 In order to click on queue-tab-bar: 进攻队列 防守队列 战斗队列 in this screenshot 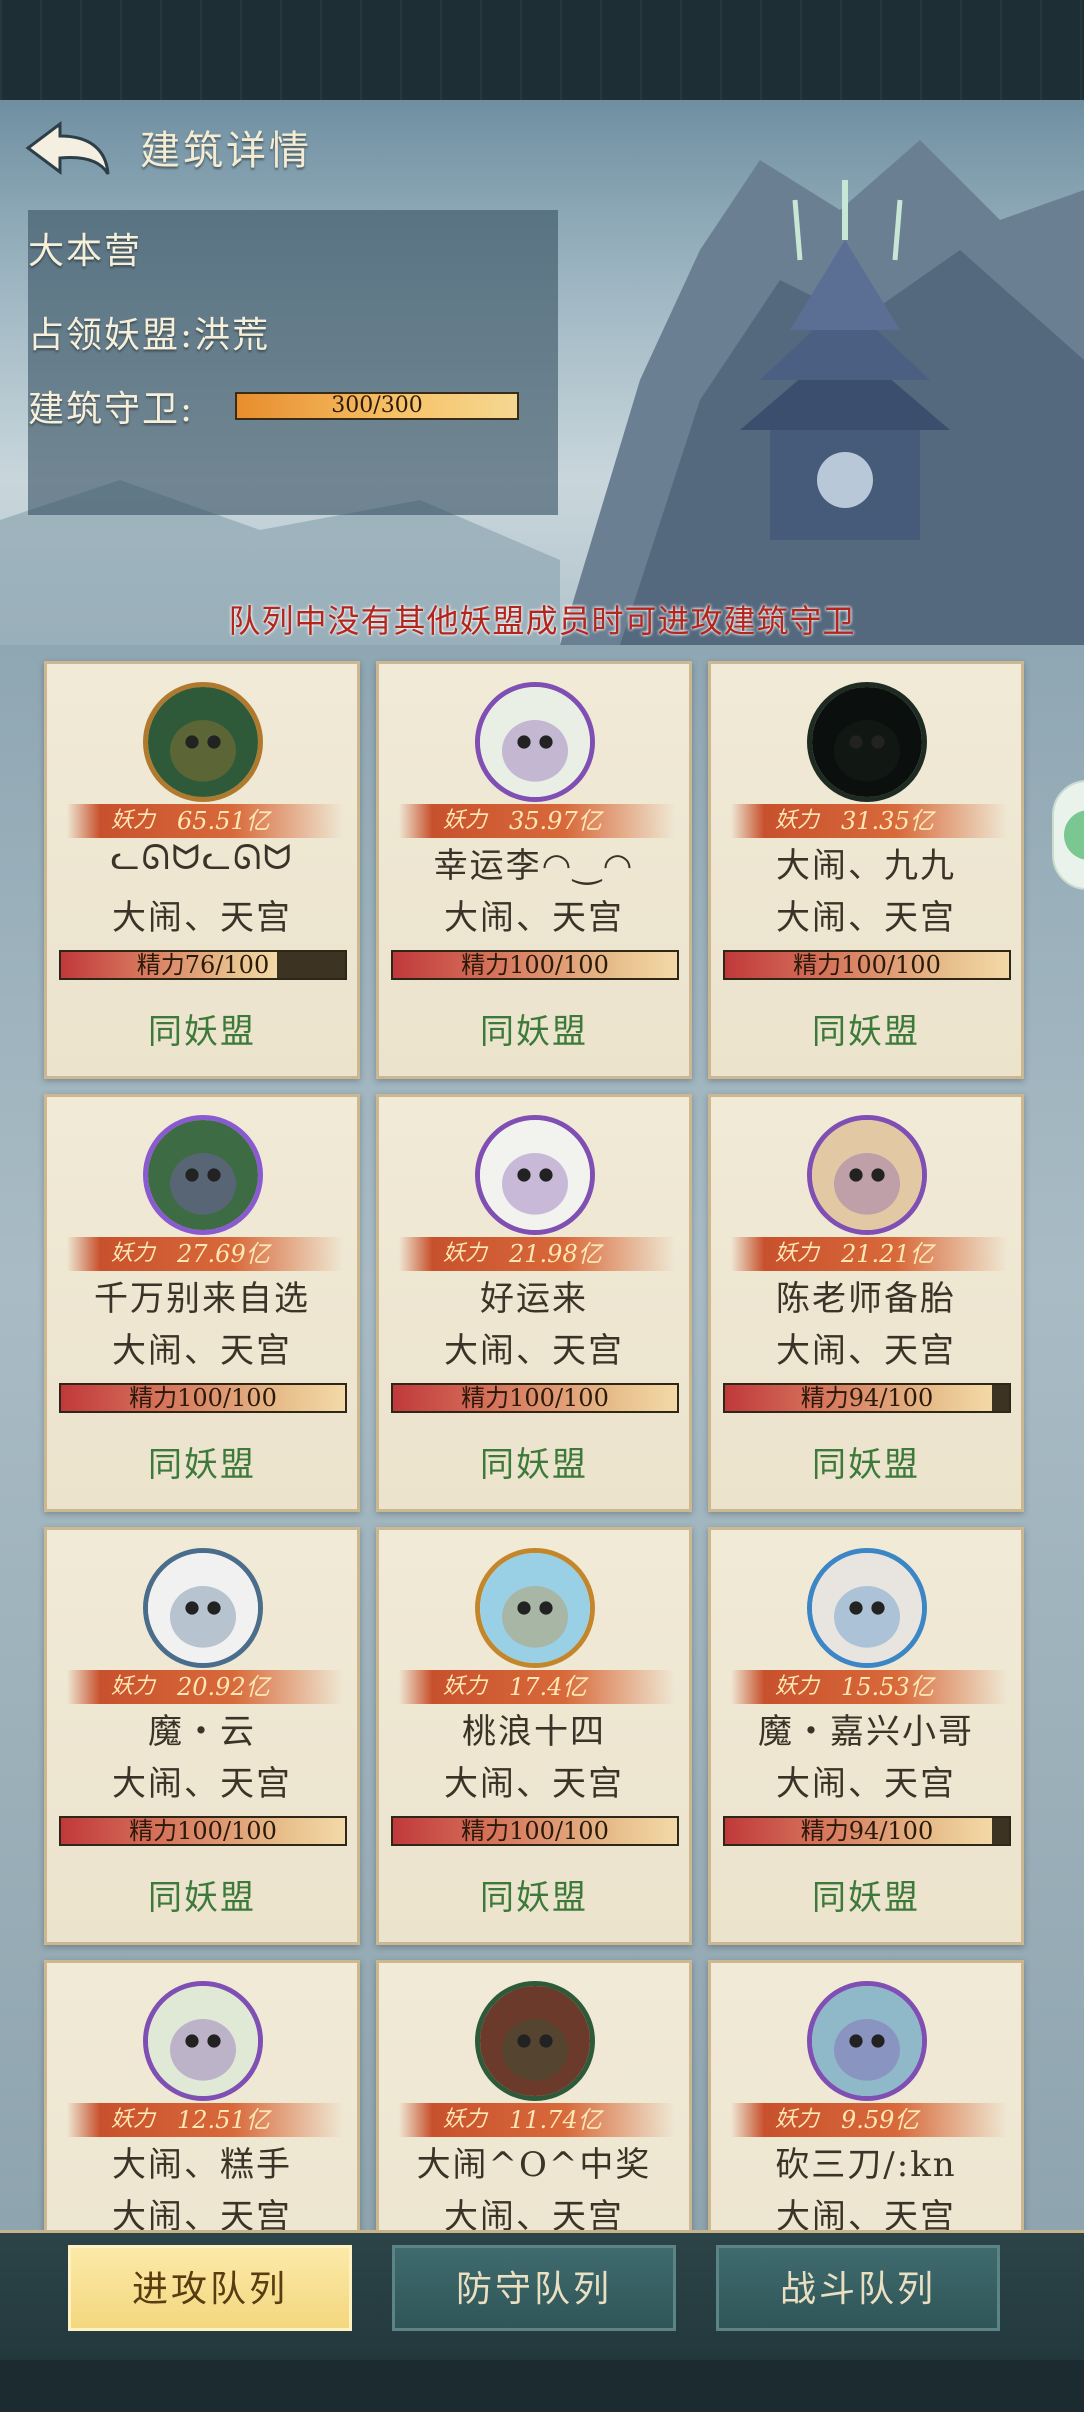, I will do `click(542, 2296)`.